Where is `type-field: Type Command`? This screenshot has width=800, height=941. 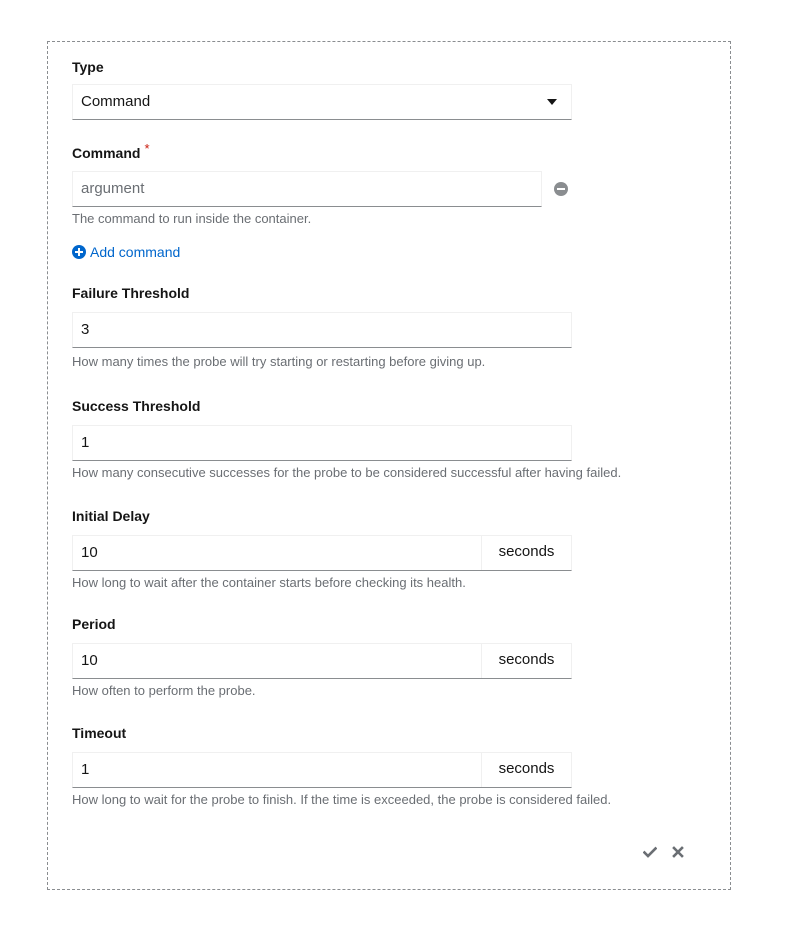 type-field: Type Command is located at coordinates (392, 88).